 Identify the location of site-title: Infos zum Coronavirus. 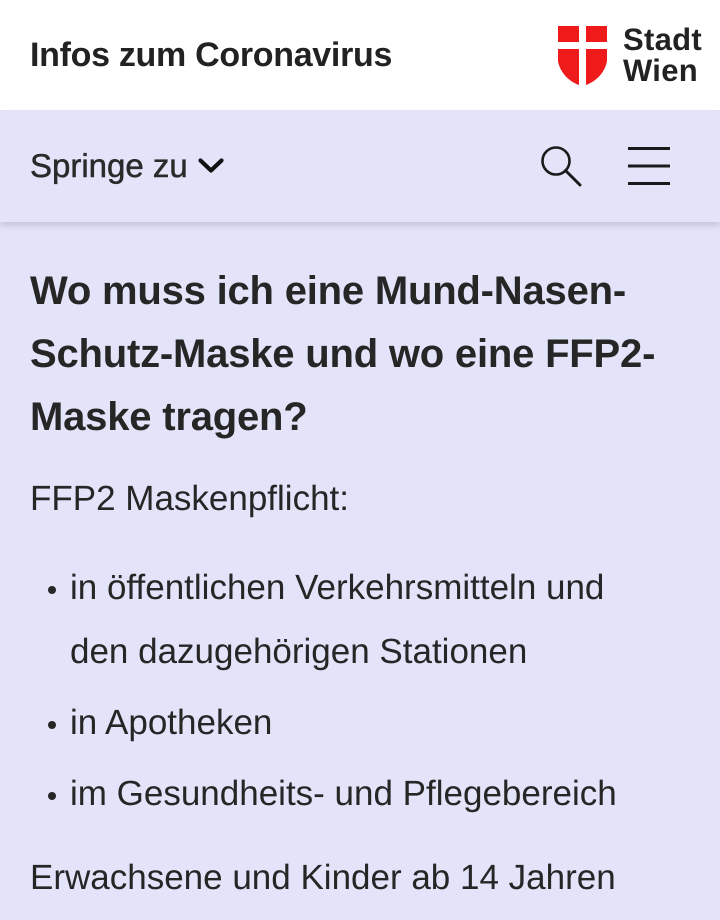
(211, 55).